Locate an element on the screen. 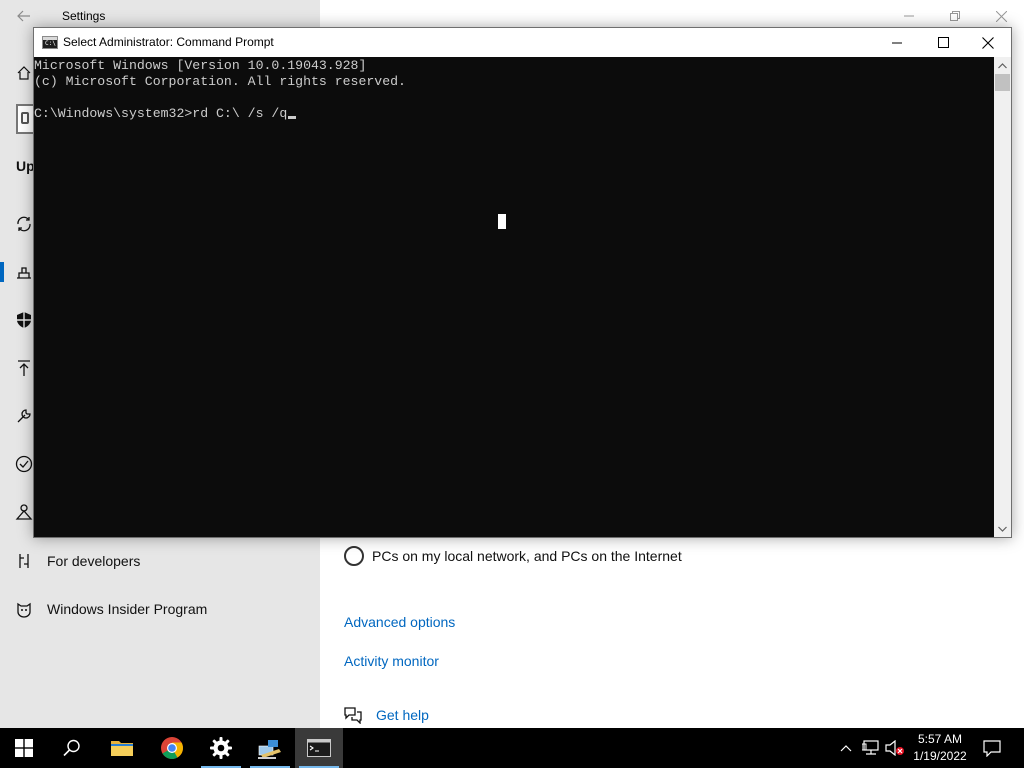 The height and width of the screenshot is (768, 1024). scrollbar-thumb is located at coordinates (1002, 82).